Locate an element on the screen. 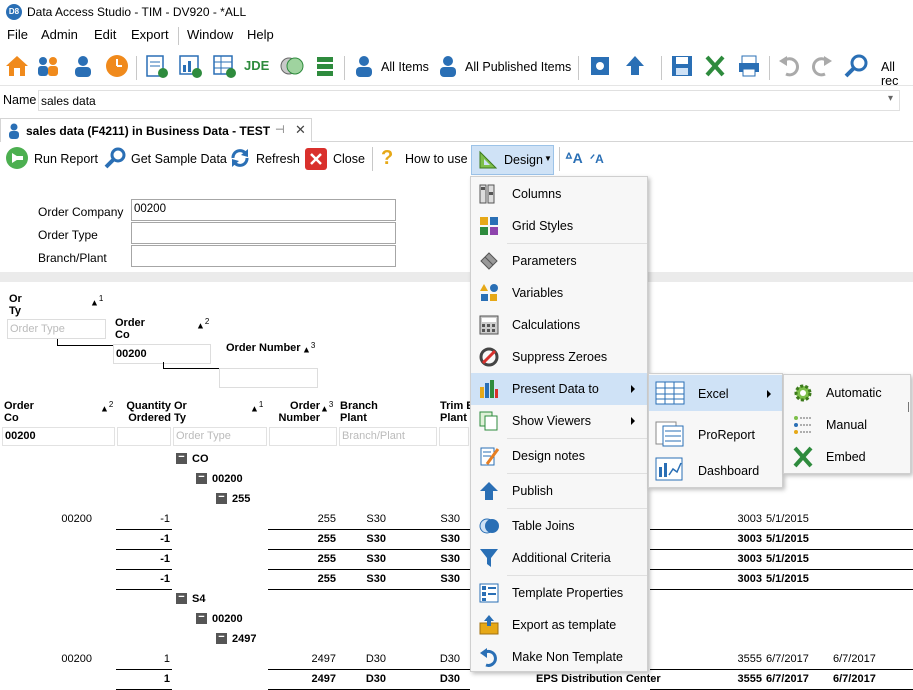 The image size is (913, 690). grid-filter-or-ty: Order Type is located at coordinates (220, 436).